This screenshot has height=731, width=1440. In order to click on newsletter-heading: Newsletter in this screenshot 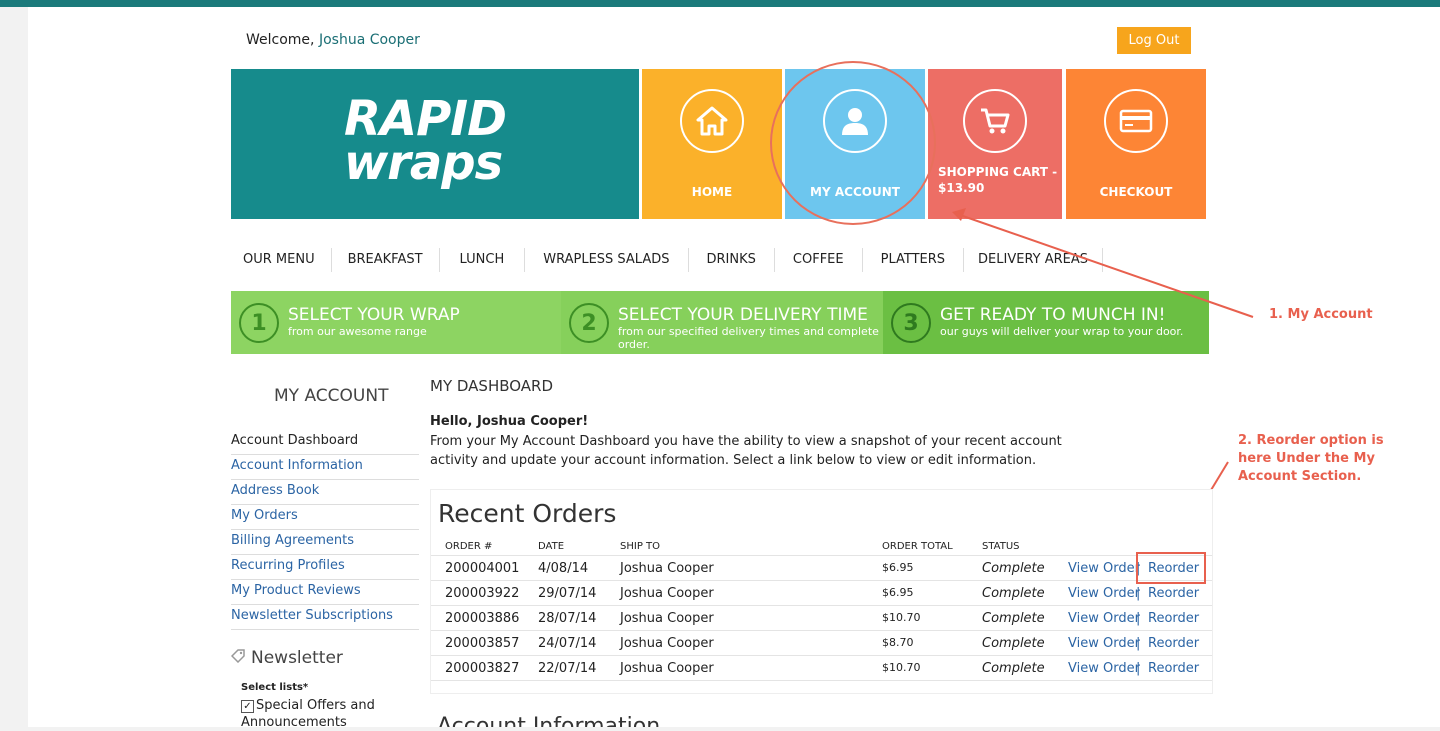, I will do `click(286, 658)`.